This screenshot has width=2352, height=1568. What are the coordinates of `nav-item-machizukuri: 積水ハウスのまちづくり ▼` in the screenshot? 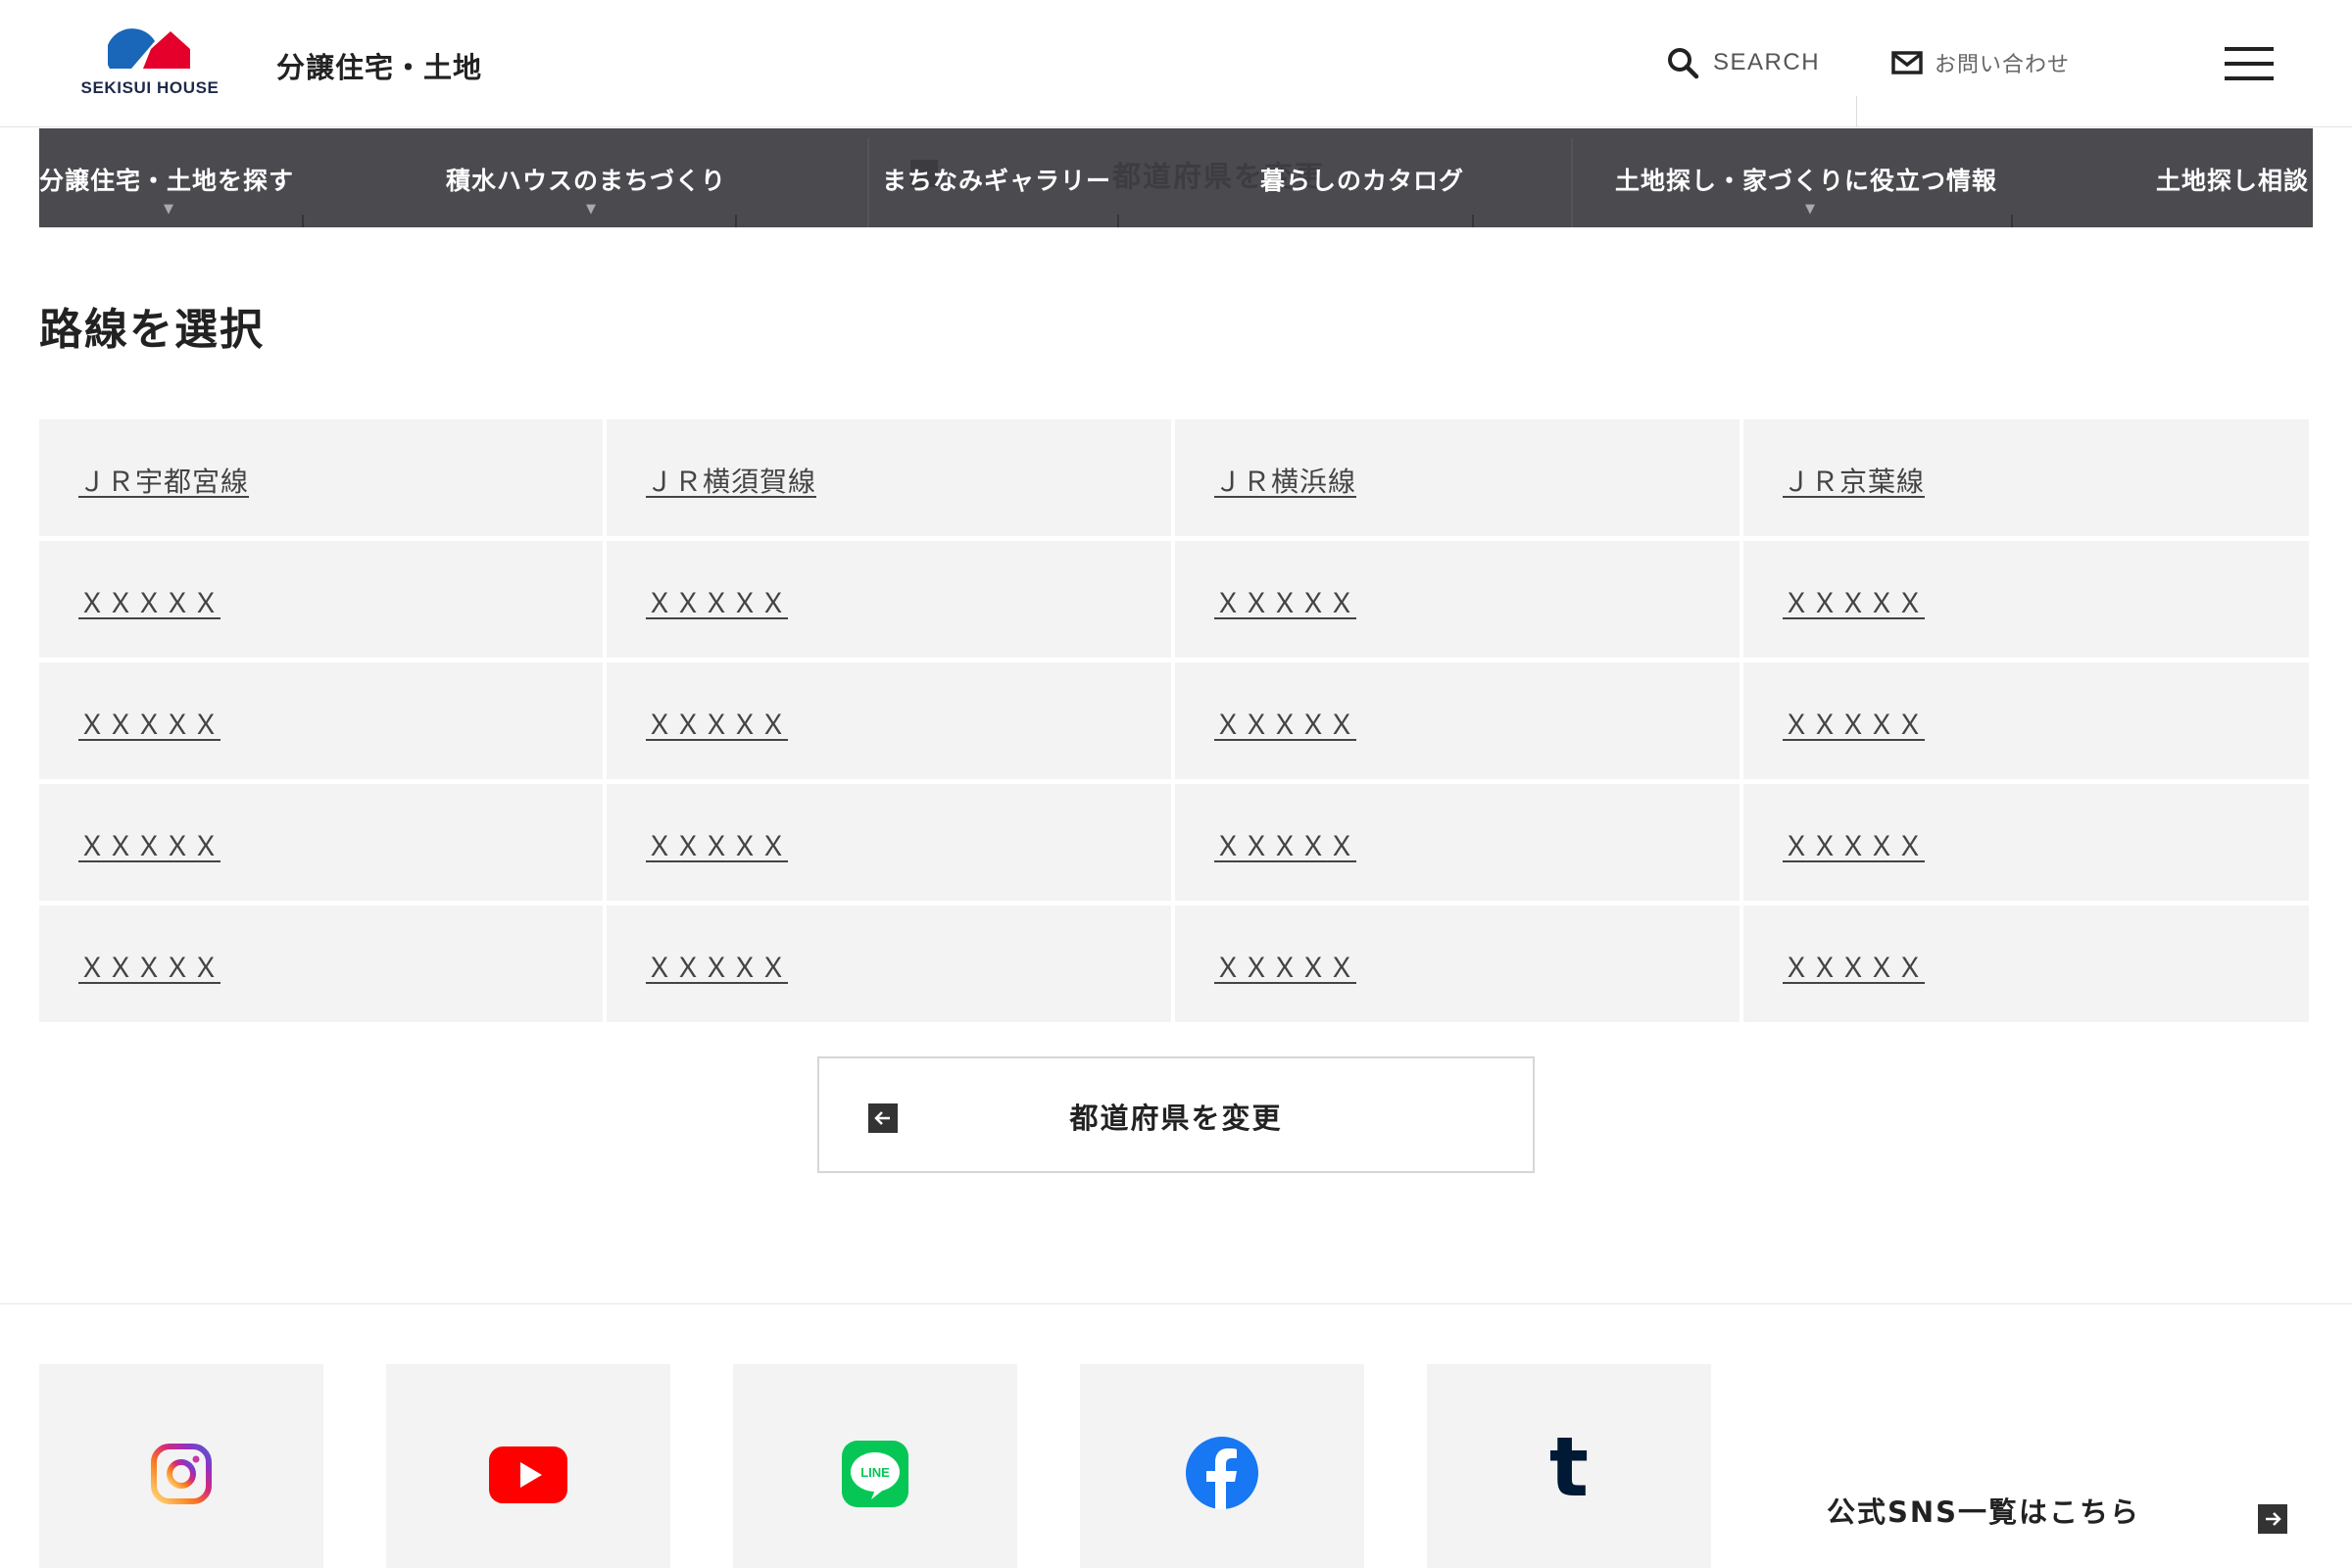 It's located at (607, 177).